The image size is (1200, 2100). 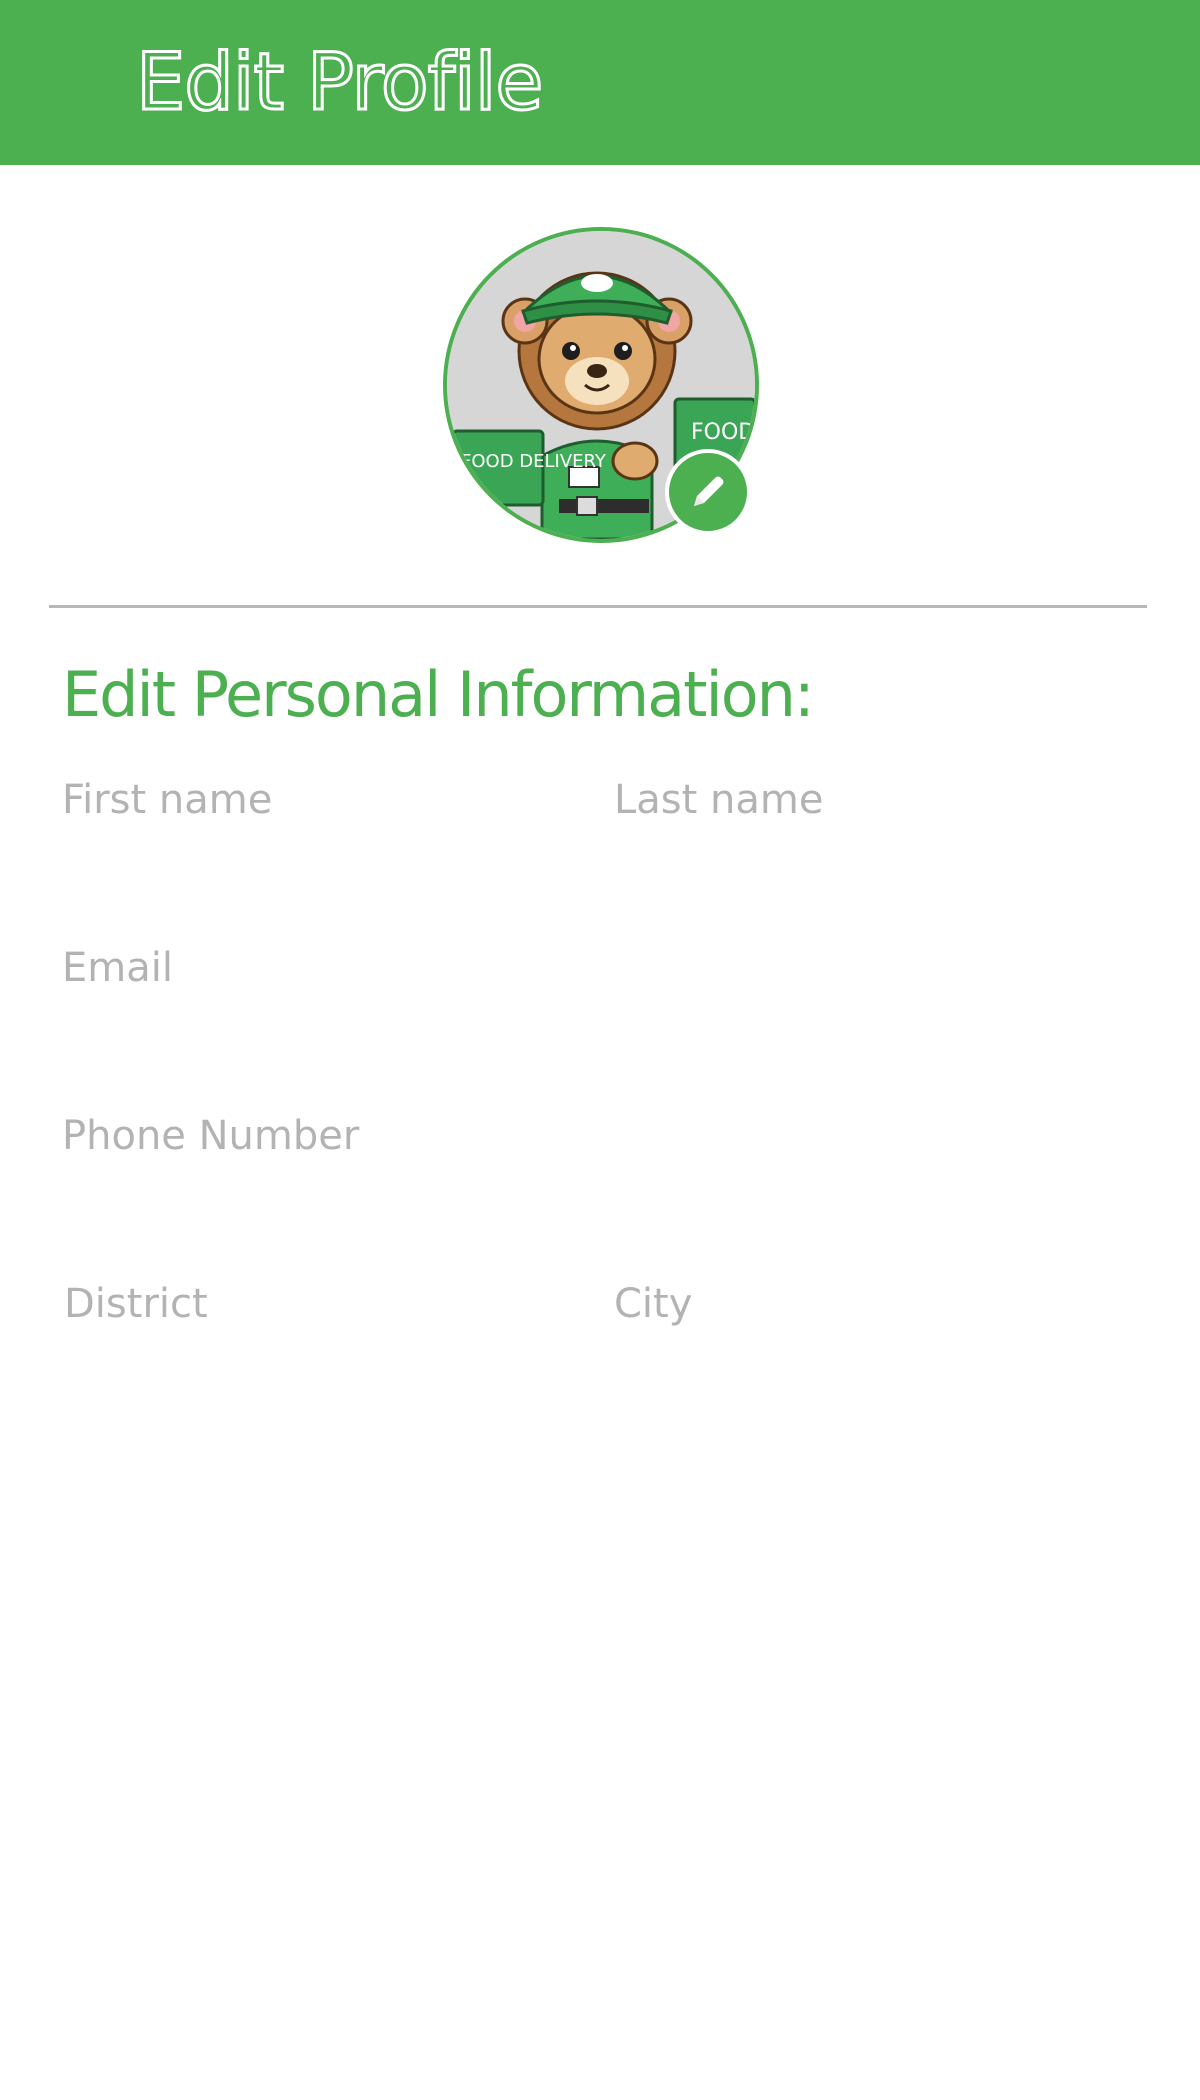 I want to click on first-name-input, so click(x=312, y=825).